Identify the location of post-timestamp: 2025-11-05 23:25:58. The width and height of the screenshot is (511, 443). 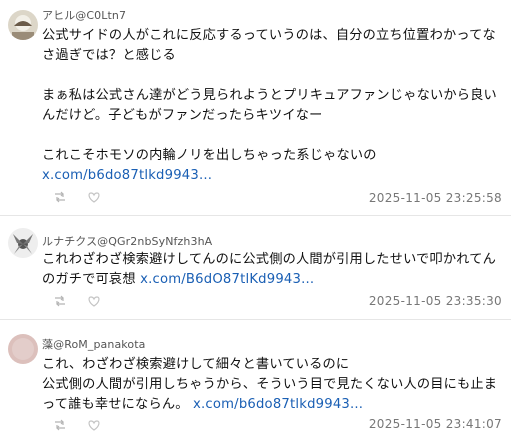
(435, 198).